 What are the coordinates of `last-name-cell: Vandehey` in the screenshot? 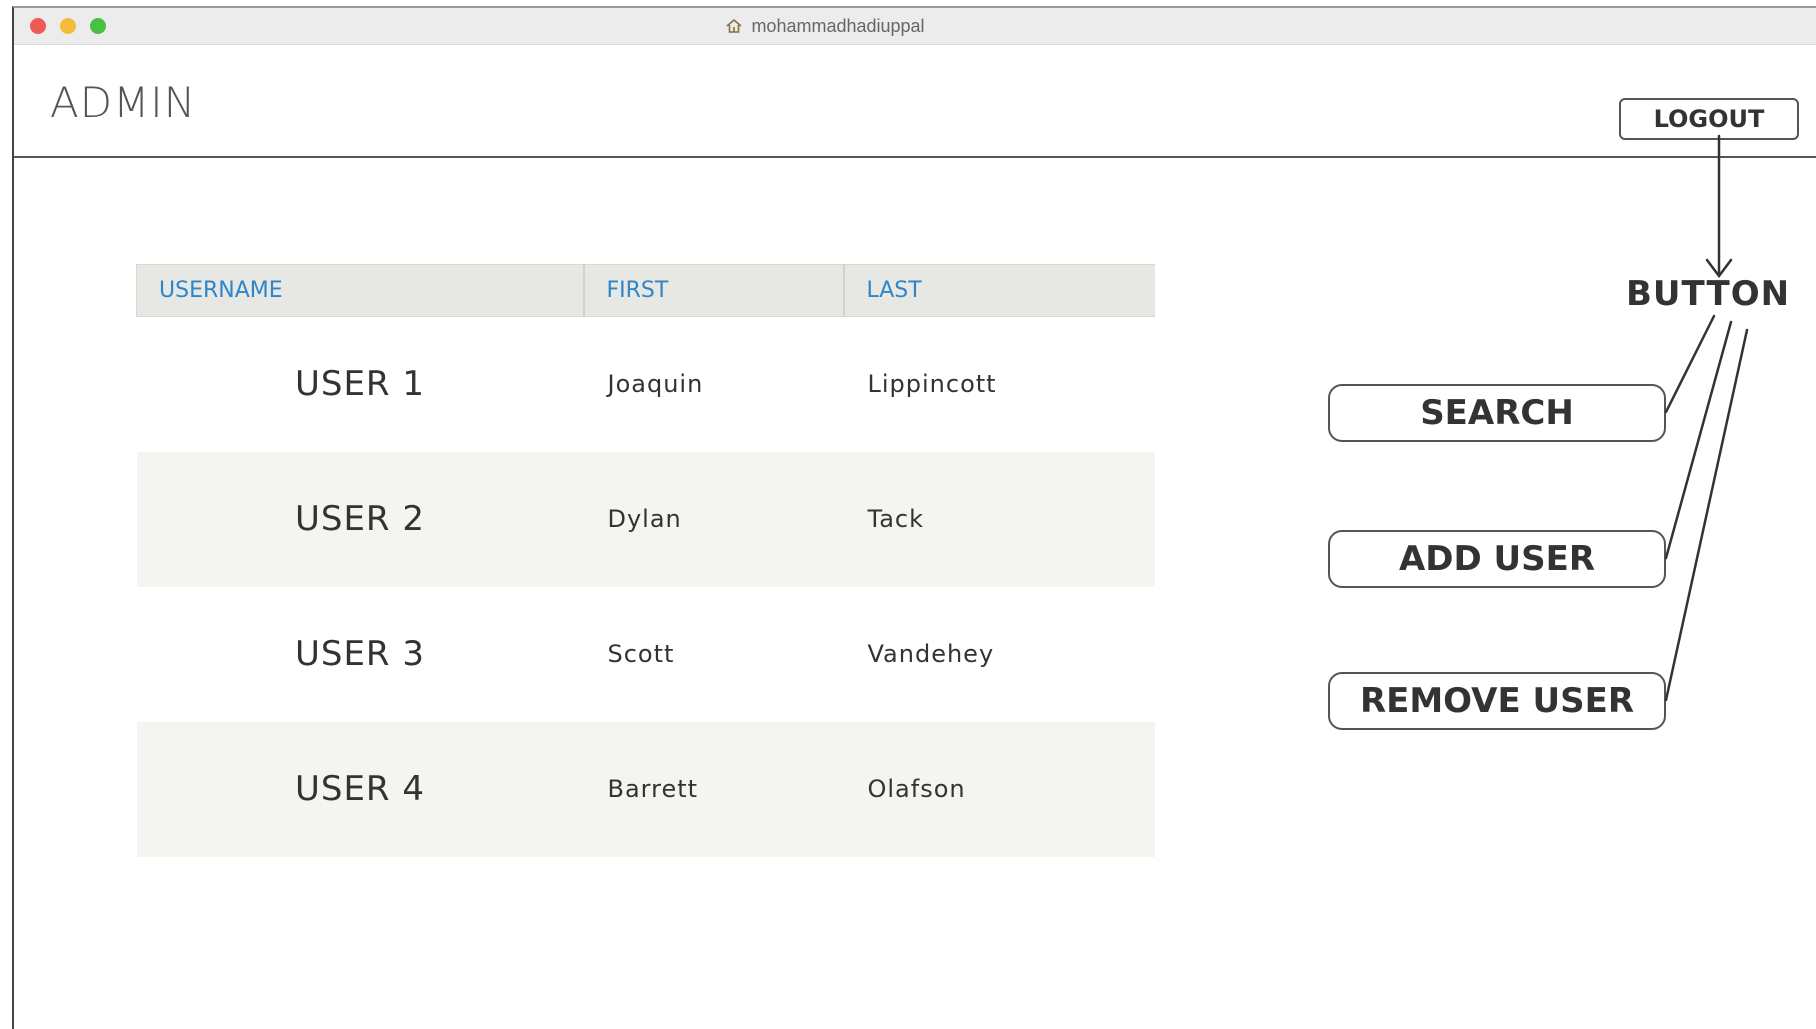 It's located at (931, 654).